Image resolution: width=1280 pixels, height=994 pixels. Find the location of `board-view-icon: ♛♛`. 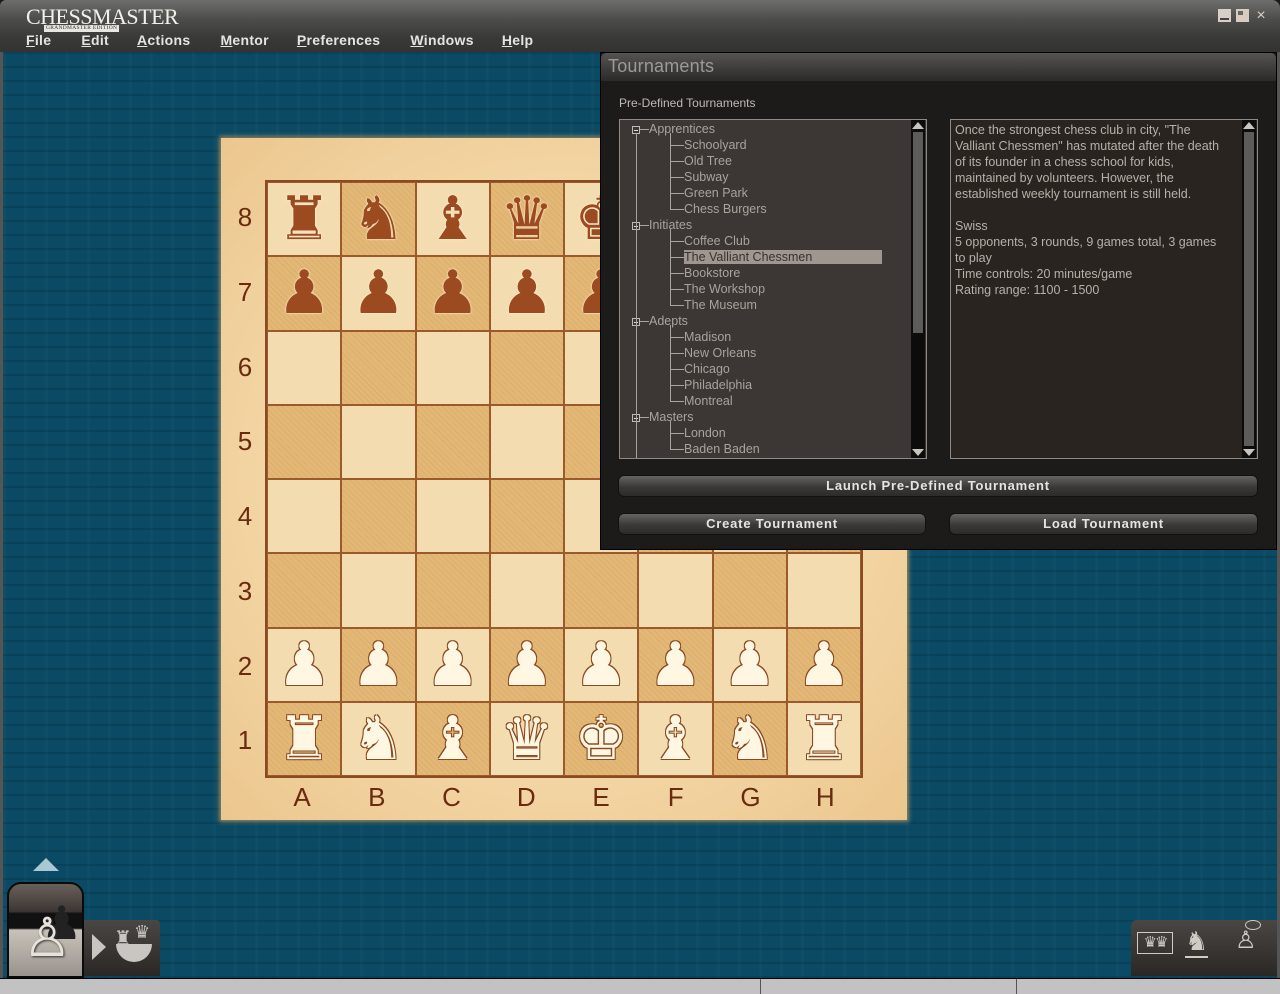

board-view-icon: ♛♛ is located at coordinates (1155, 943).